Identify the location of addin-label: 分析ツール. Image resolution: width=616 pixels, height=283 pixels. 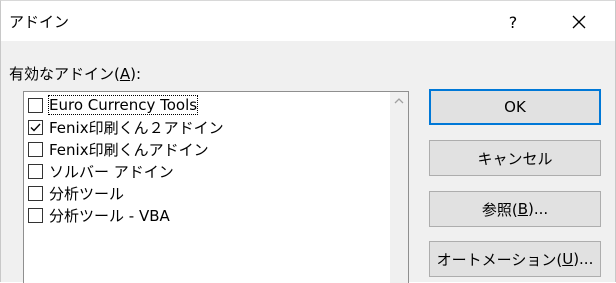
(87, 193).